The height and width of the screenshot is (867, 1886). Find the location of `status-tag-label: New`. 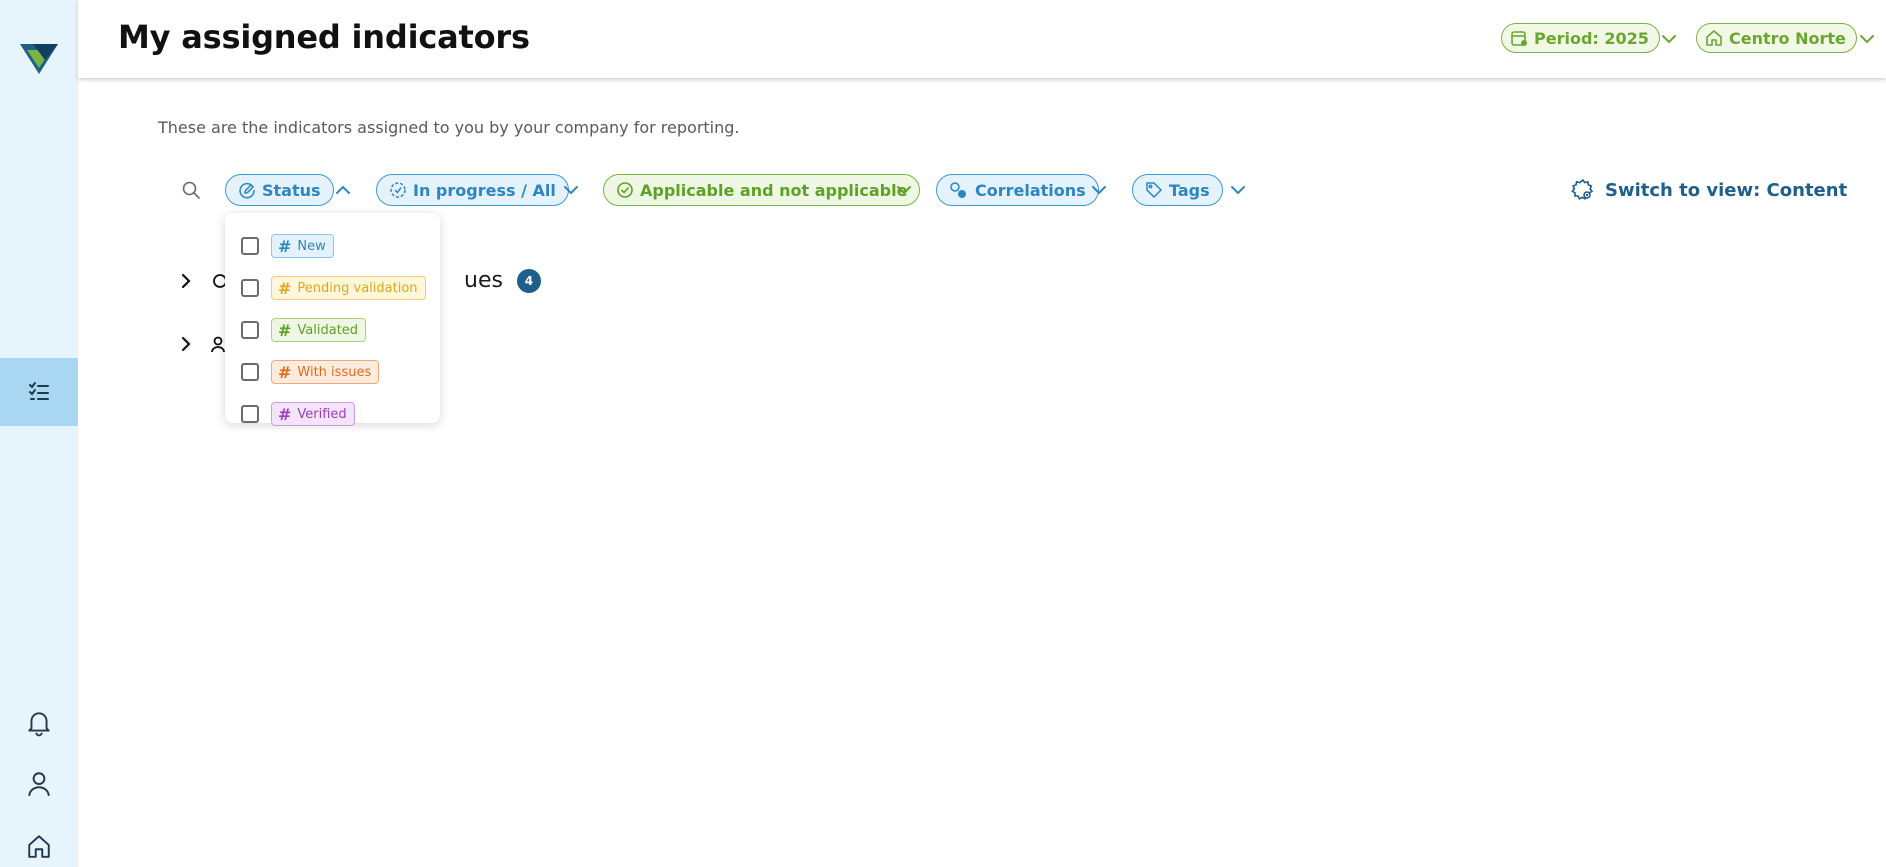

status-tag-label: New is located at coordinates (311, 246).